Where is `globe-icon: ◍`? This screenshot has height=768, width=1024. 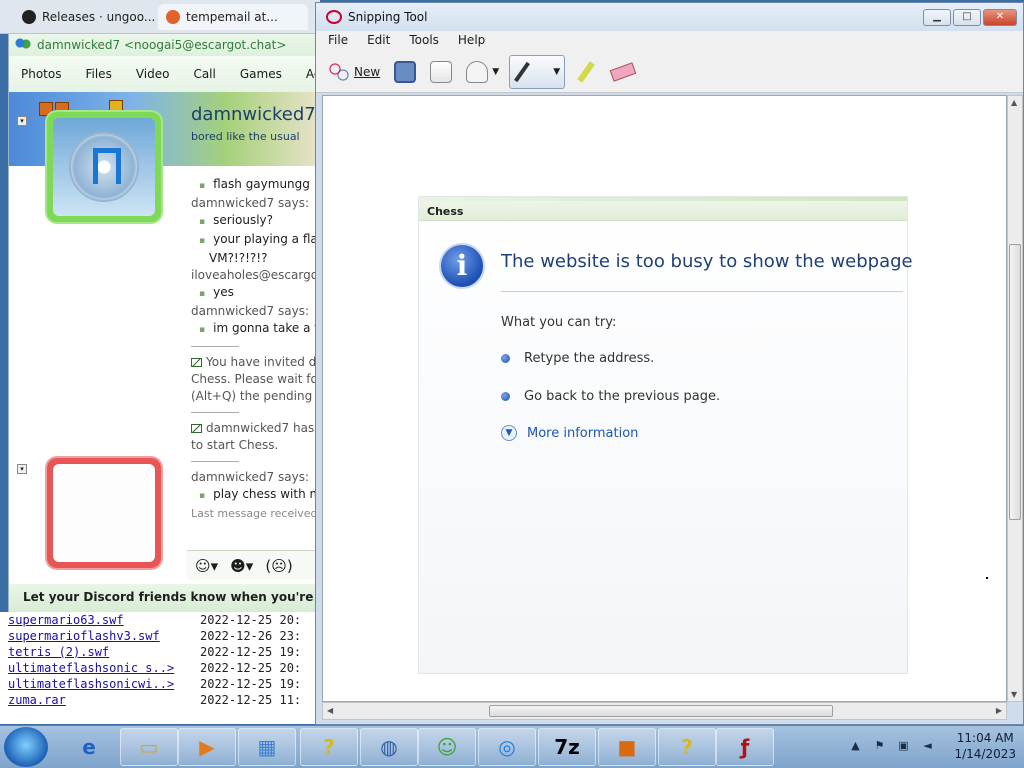 globe-icon: ◍ is located at coordinates (389, 747).